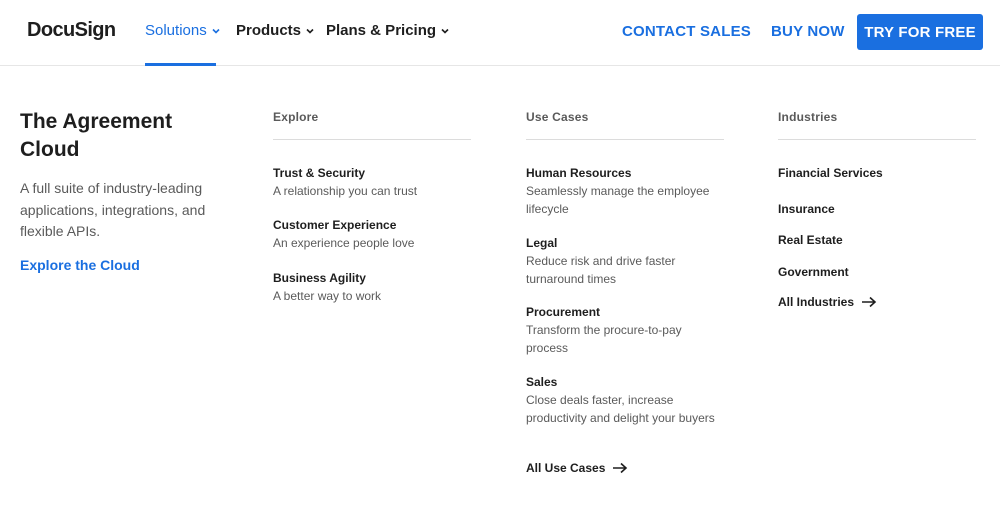 The width and height of the screenshot is (1000, 514). I want to click on nav-products: Products, so click(275, 30).